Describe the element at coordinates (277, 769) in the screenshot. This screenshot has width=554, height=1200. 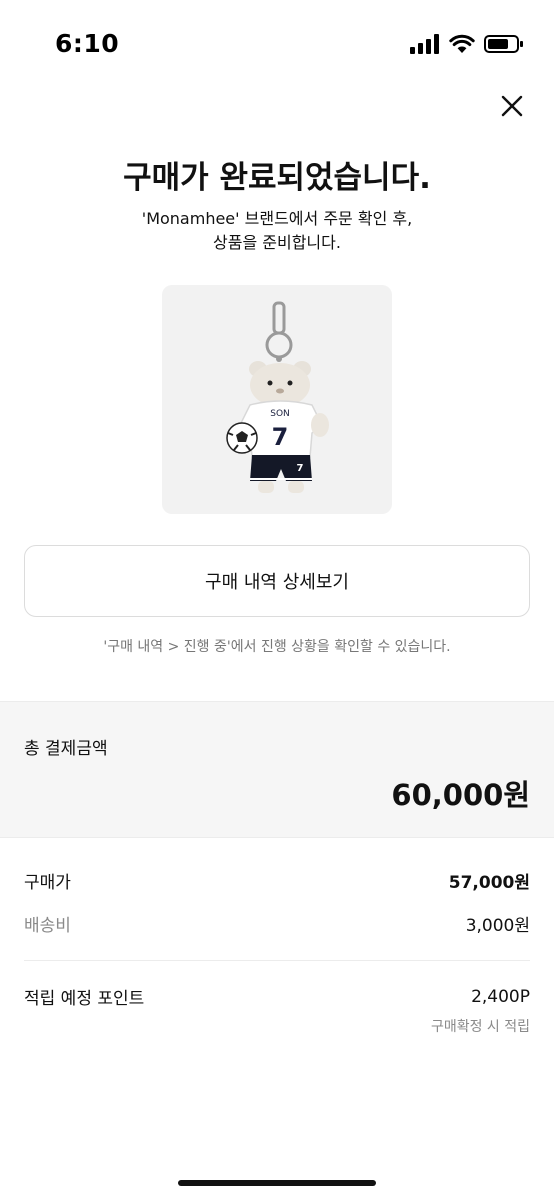
I see `total-payment-section: 총 결제금액 60,000원` at that location.